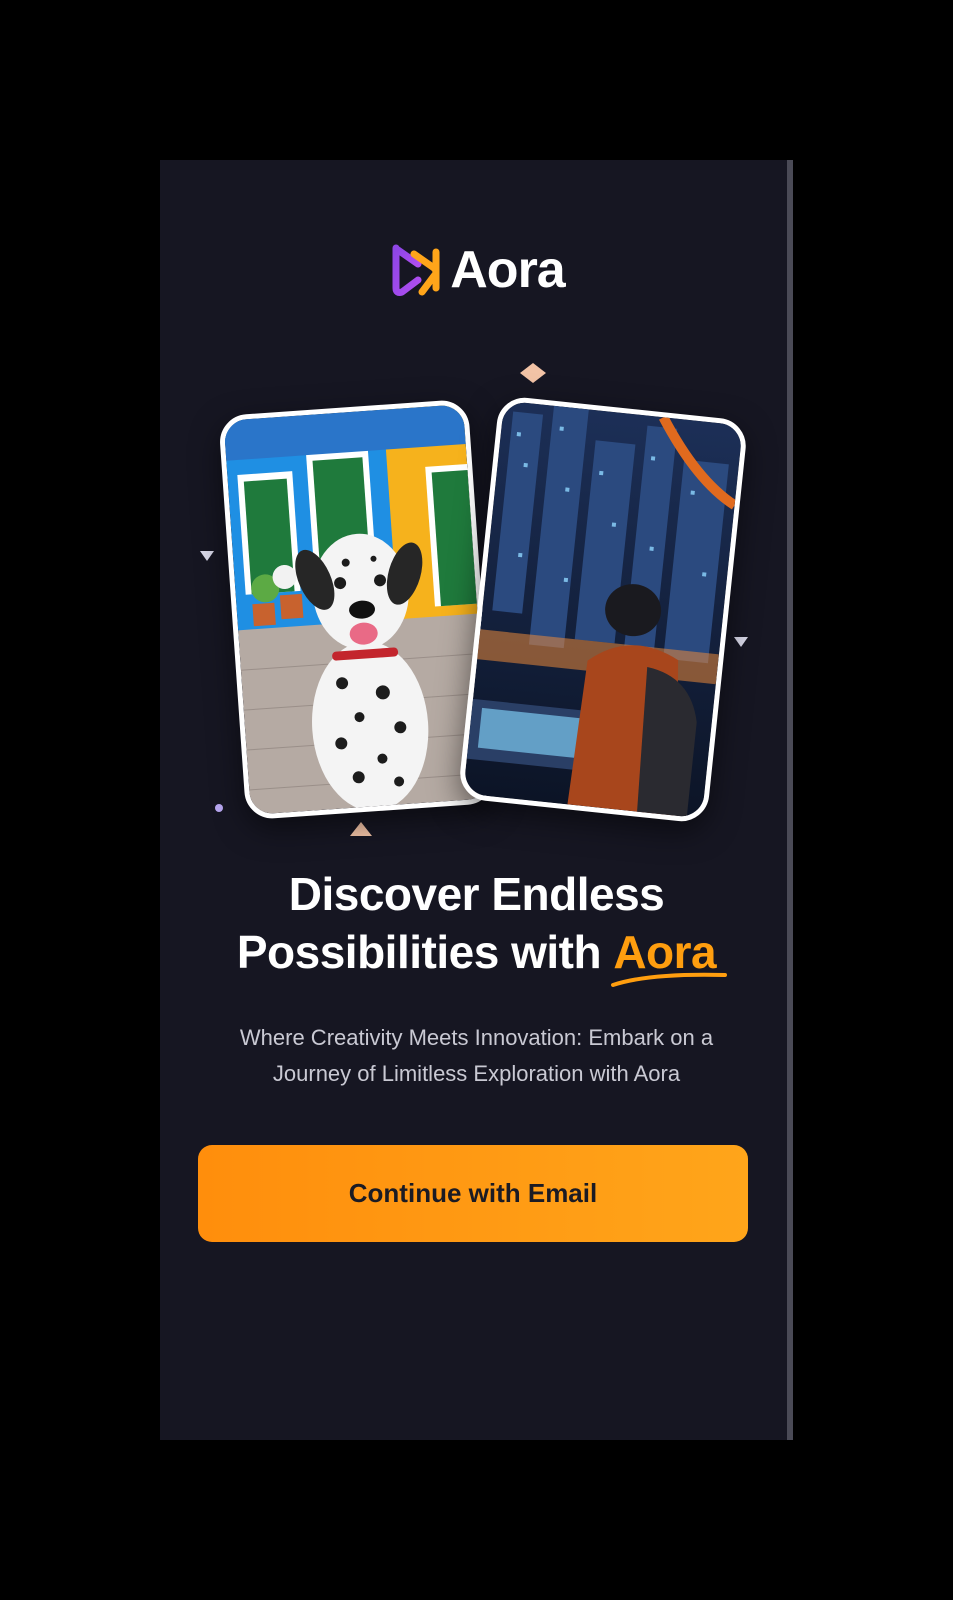  Describe the element at coordinates (790, 800) in the screenshot. I see `scrollbar` at that location.